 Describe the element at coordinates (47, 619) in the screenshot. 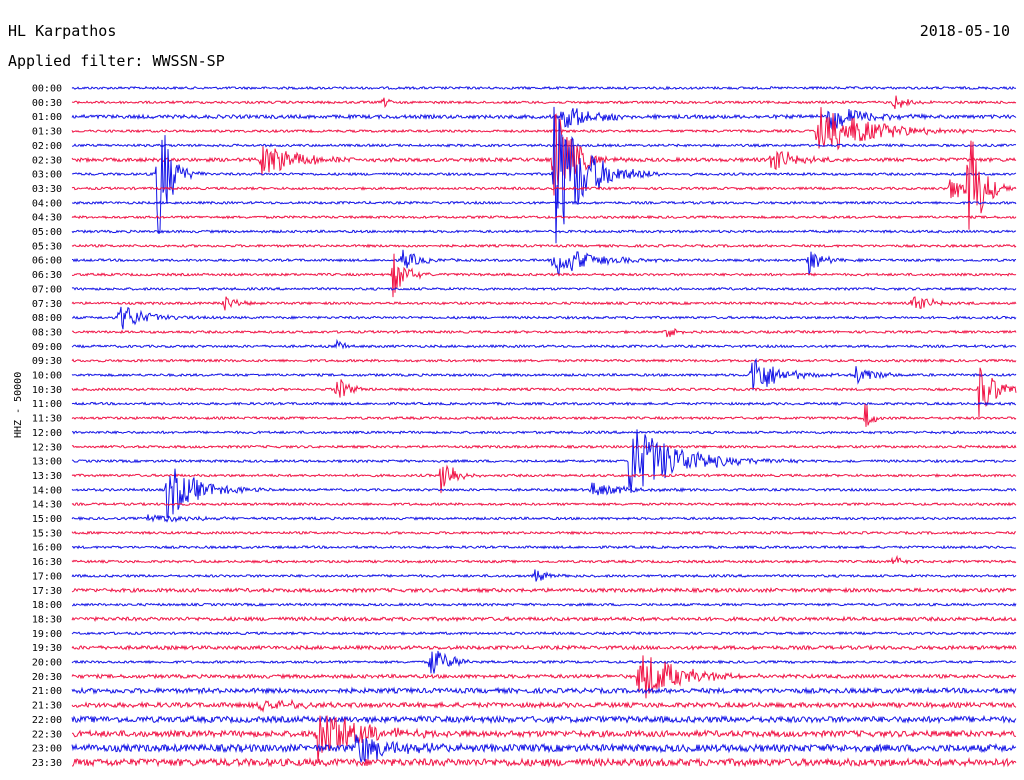

I see `row-label: 18:30` at that location.